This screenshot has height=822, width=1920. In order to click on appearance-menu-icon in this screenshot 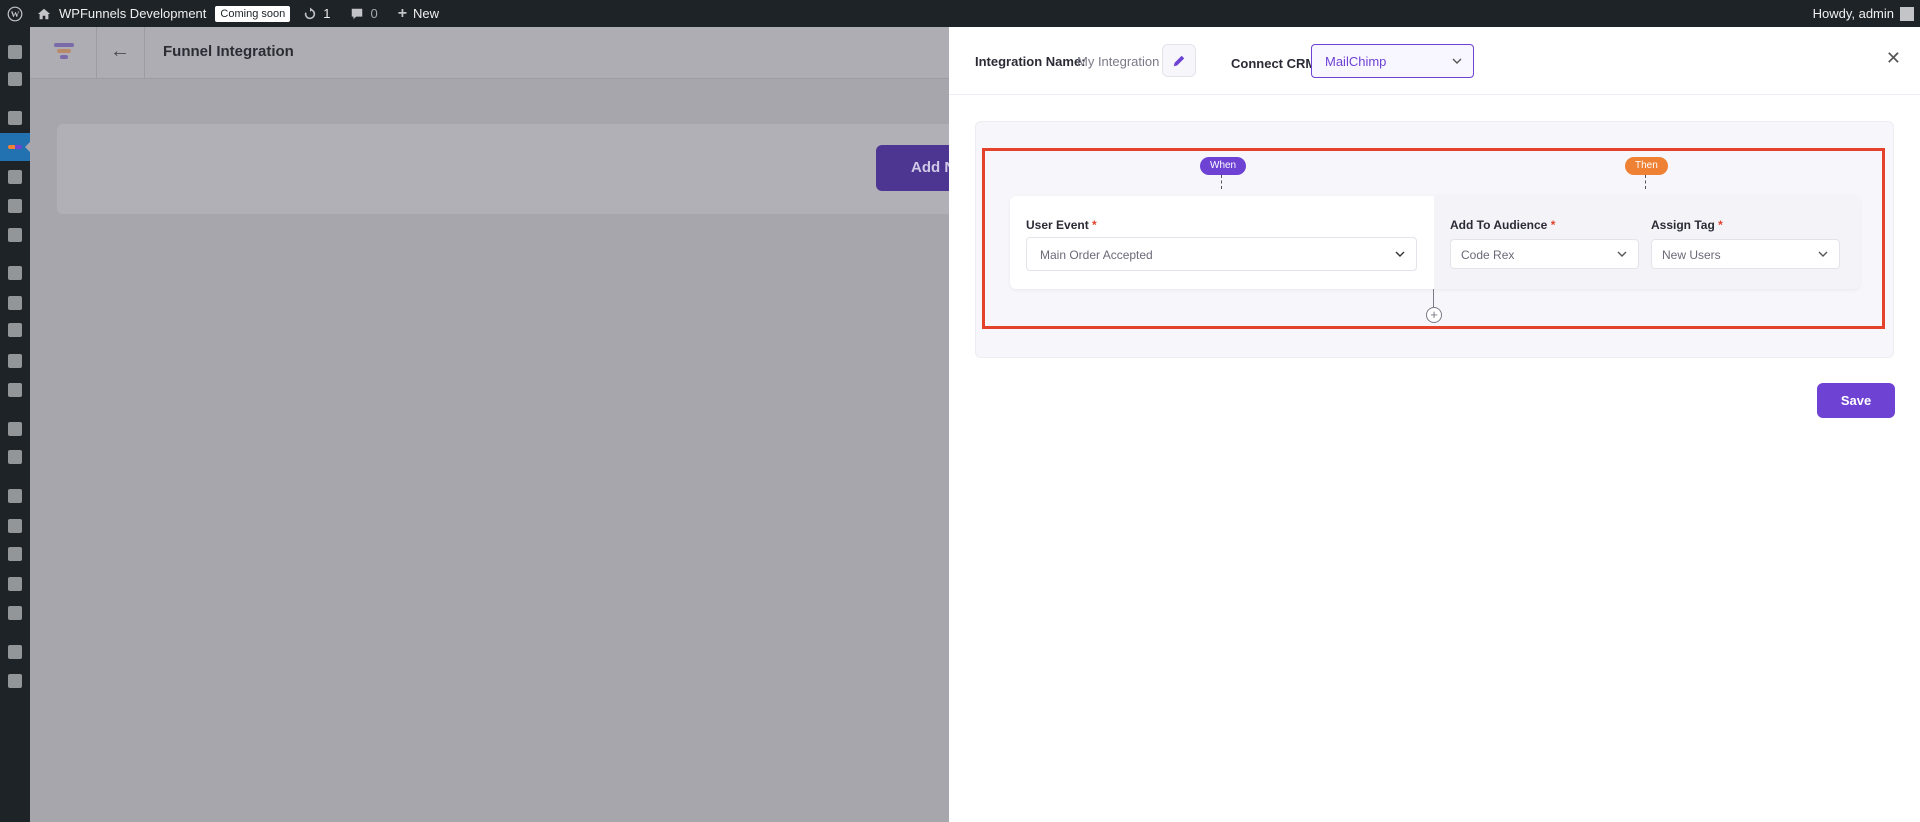, I will do `click(15, 496)`.